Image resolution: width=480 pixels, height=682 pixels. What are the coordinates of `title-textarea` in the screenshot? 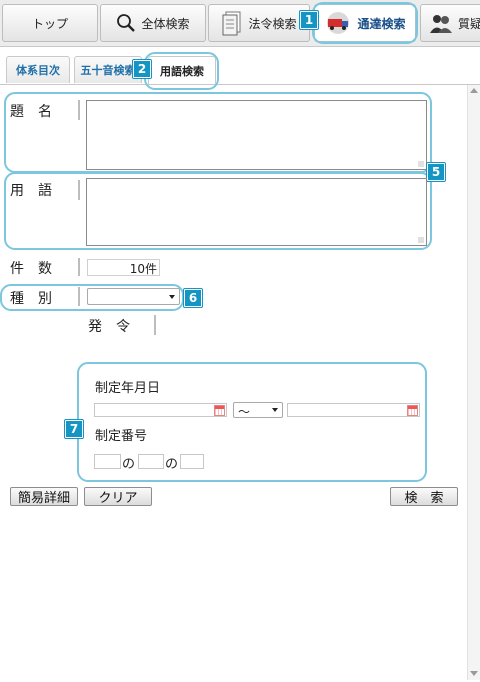 It's located at (256, 135).